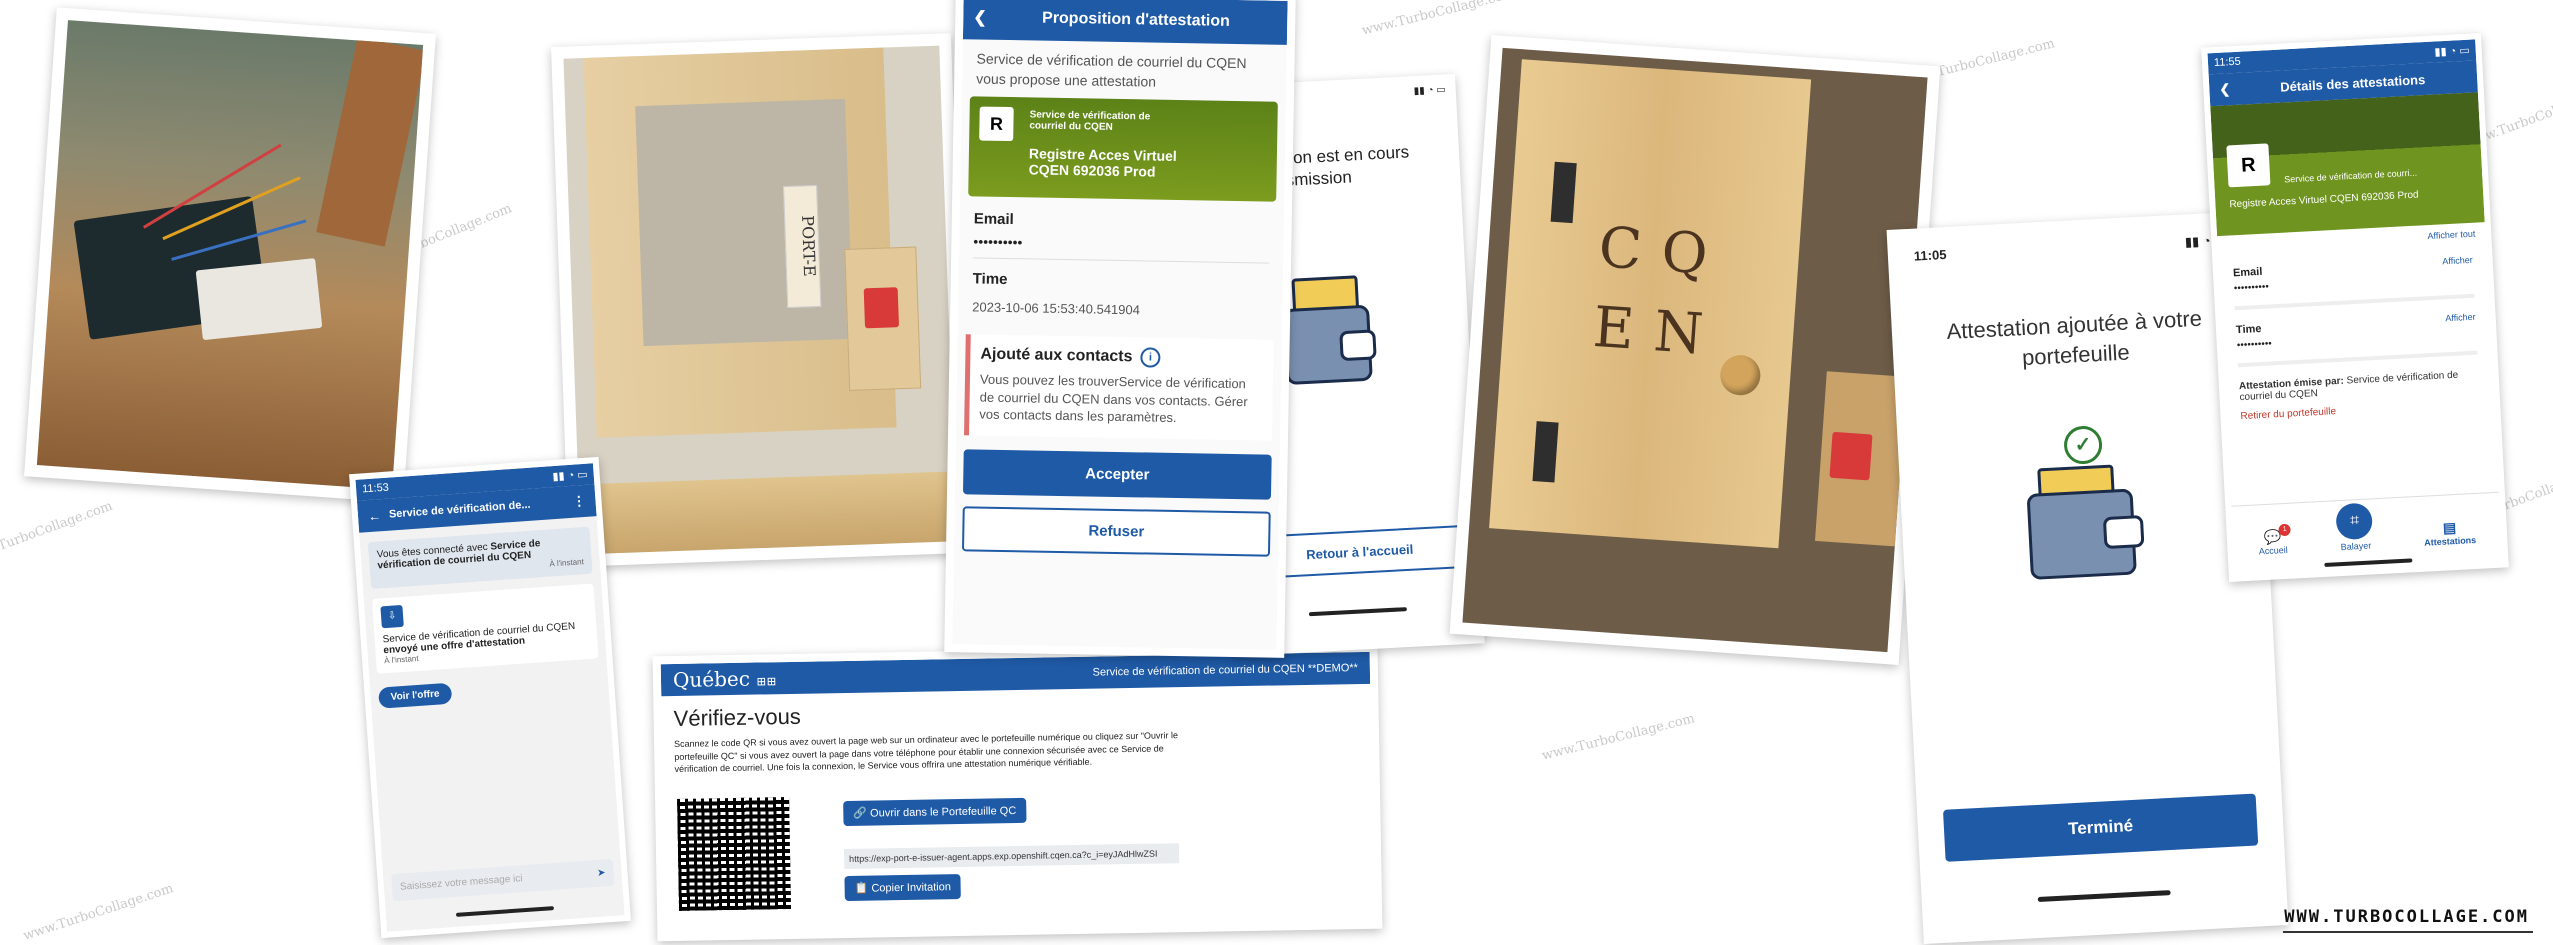 The image size is (2553, 945). I want to click on back-arrow-icon: ←, so click(375, 516).